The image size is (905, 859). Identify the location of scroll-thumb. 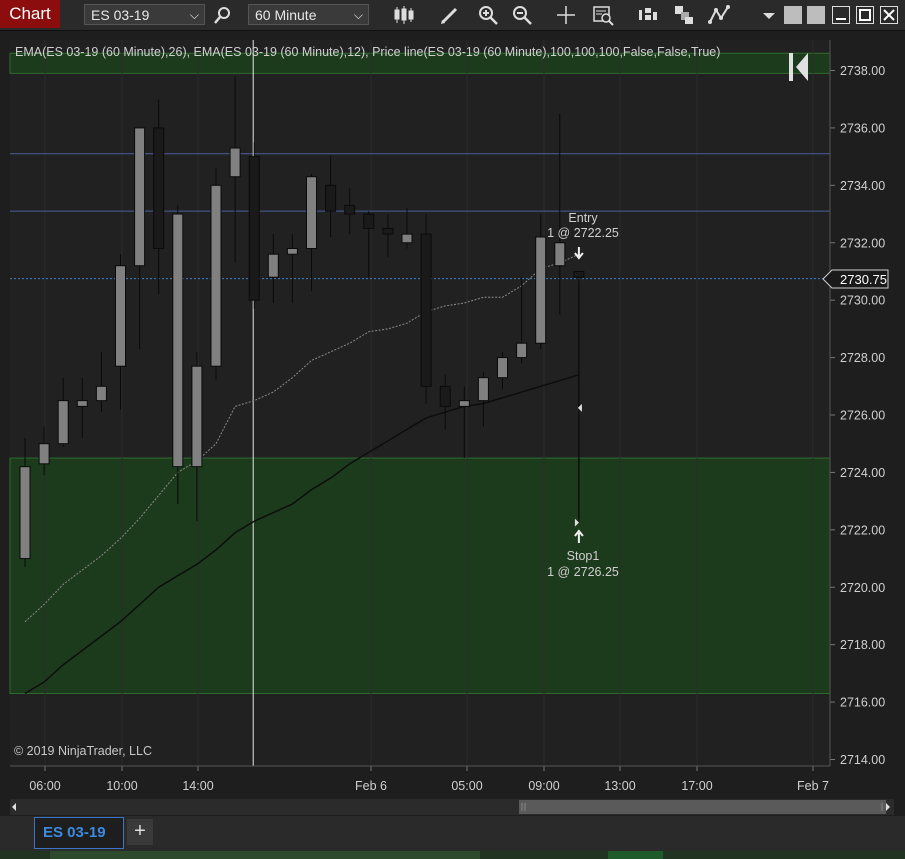
(702, 807).